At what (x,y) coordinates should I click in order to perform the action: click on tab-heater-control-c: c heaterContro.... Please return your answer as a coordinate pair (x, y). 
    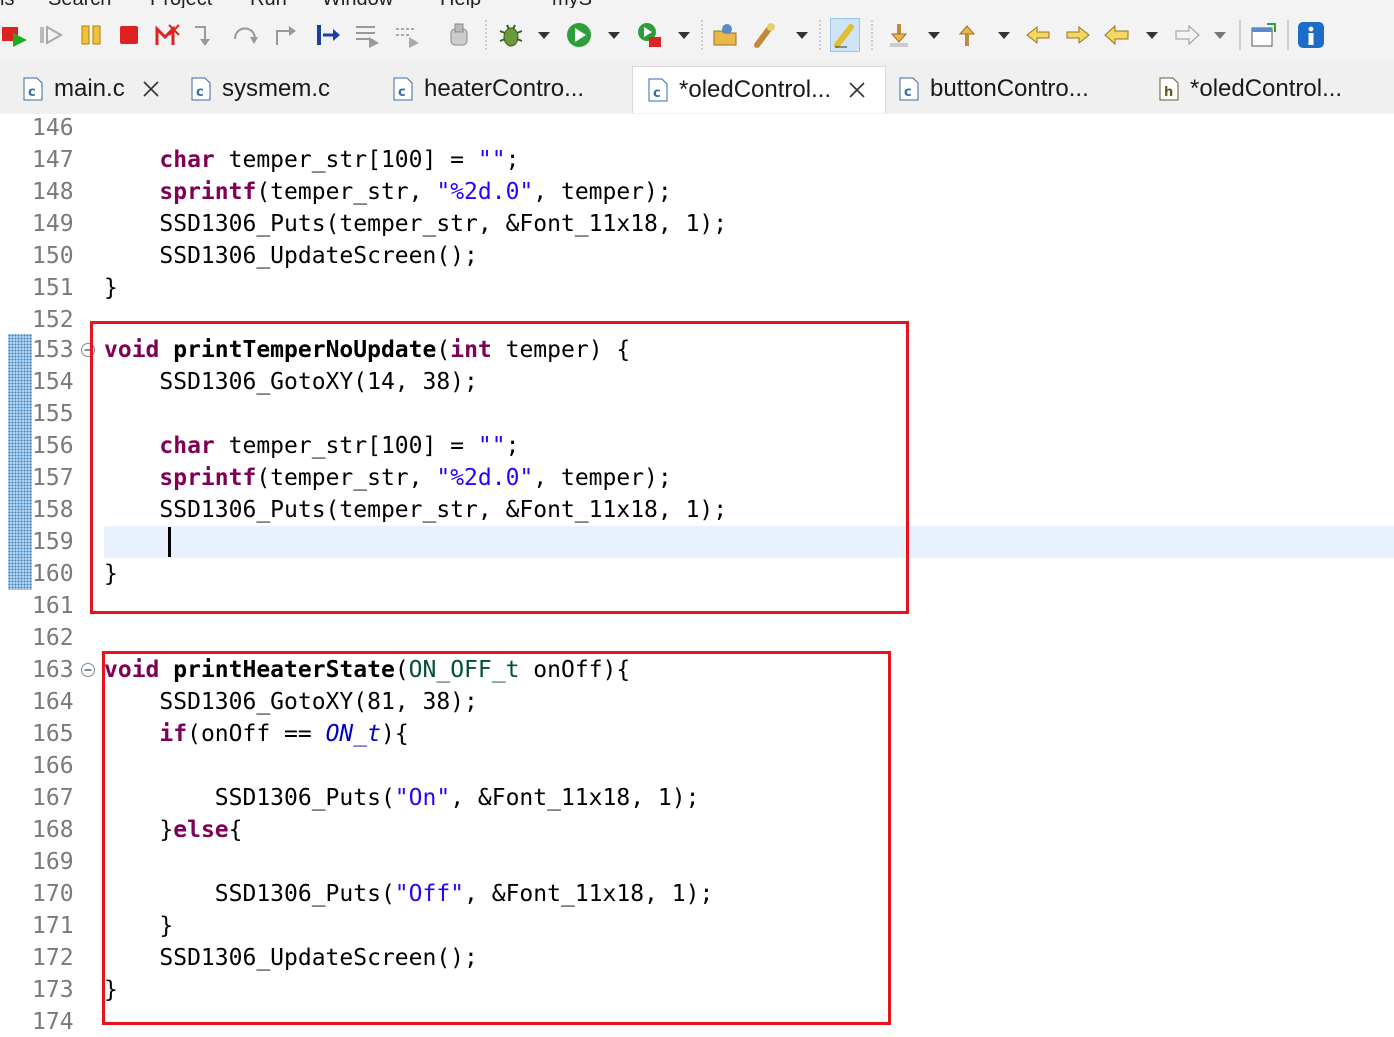
    Looking at the image, I should click on (503, 89).